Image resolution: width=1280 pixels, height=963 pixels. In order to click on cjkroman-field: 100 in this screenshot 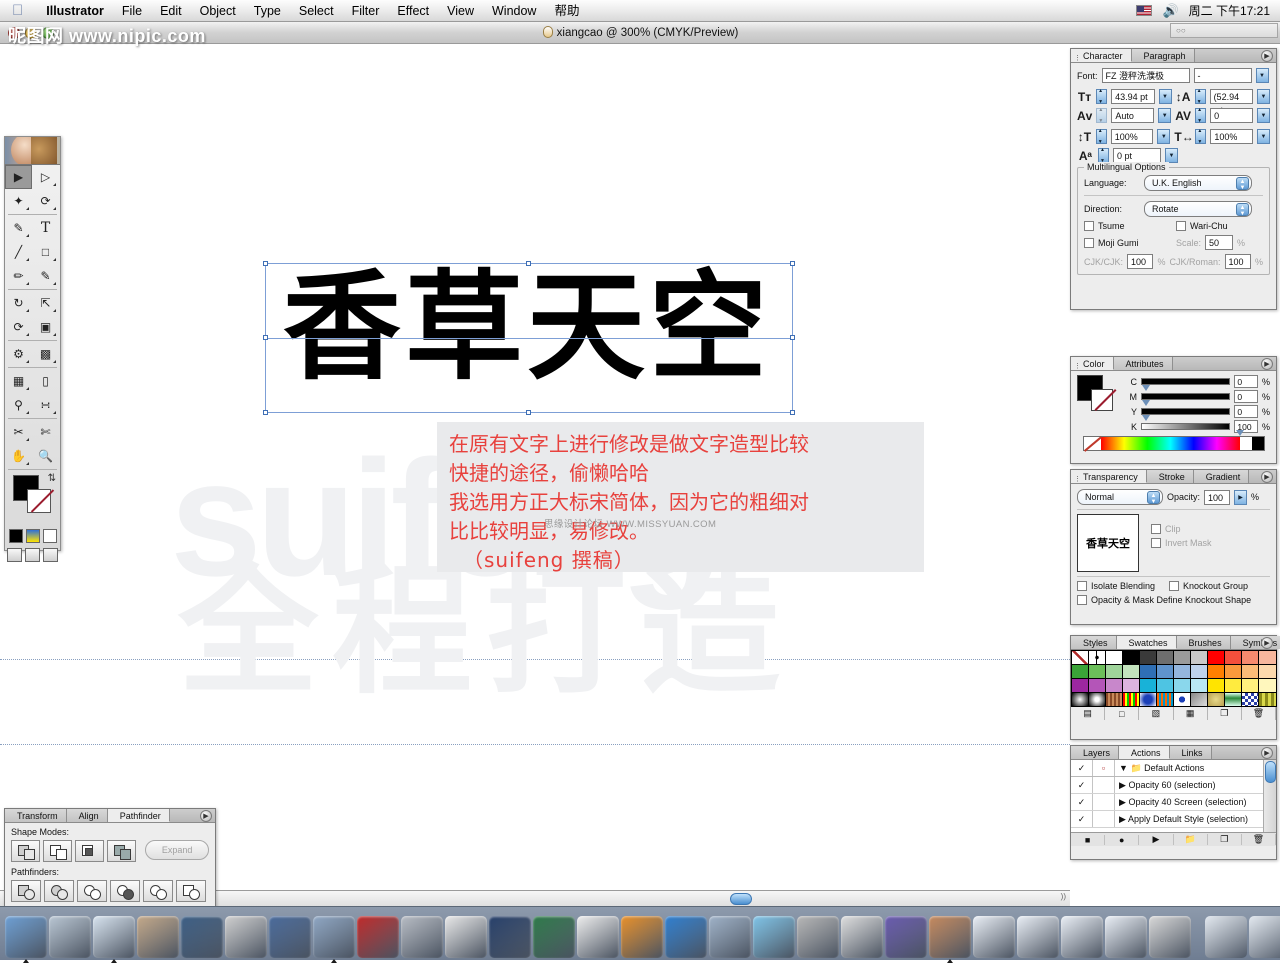, I will do `click(1237, 261)`.